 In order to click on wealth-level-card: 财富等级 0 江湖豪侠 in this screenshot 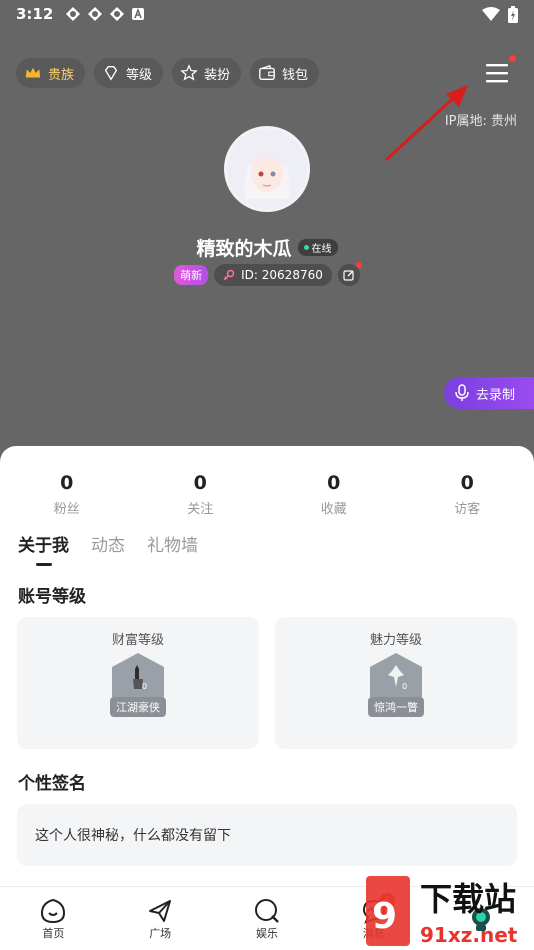, I will do `click(138, 683)`.